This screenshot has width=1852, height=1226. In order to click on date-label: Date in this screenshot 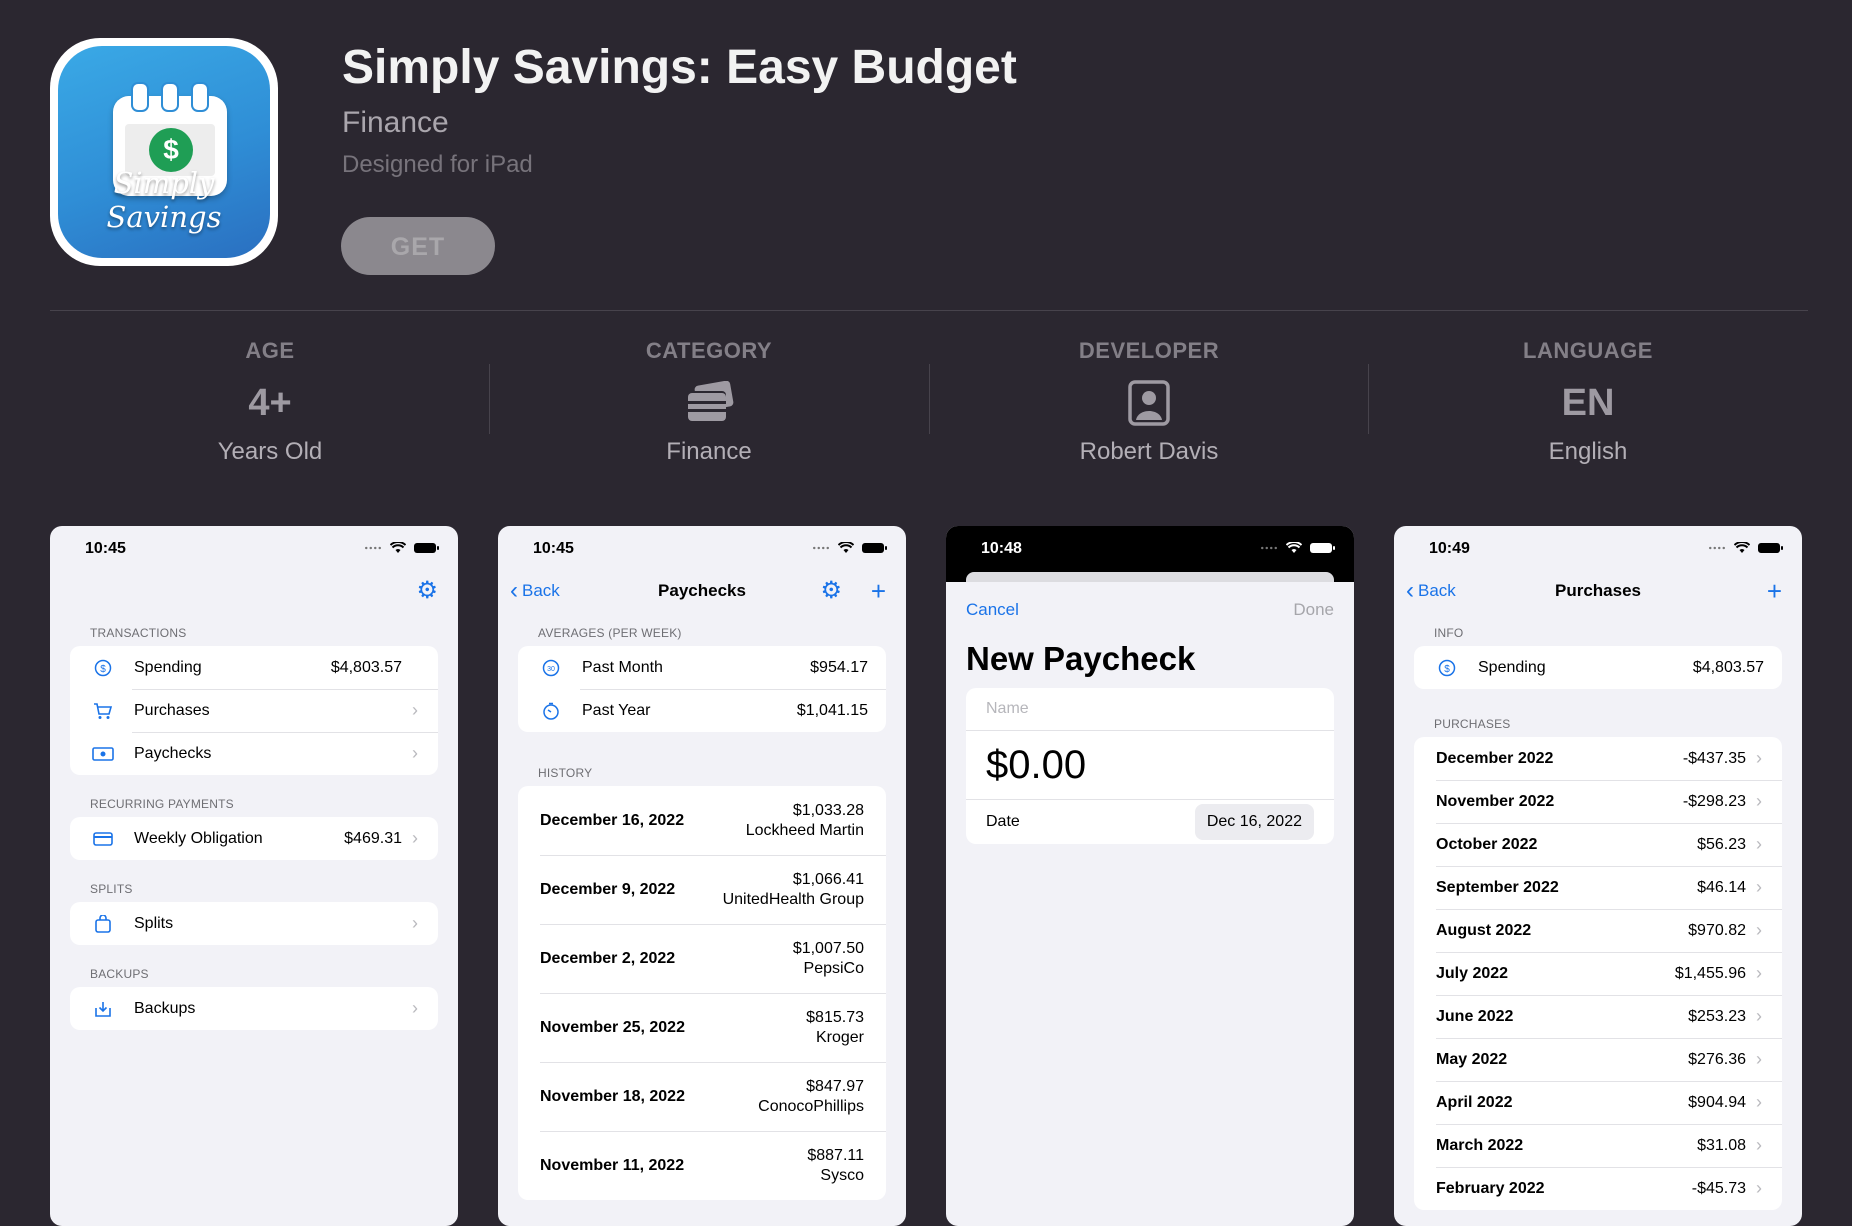, I will do `click(1003, 821)`.